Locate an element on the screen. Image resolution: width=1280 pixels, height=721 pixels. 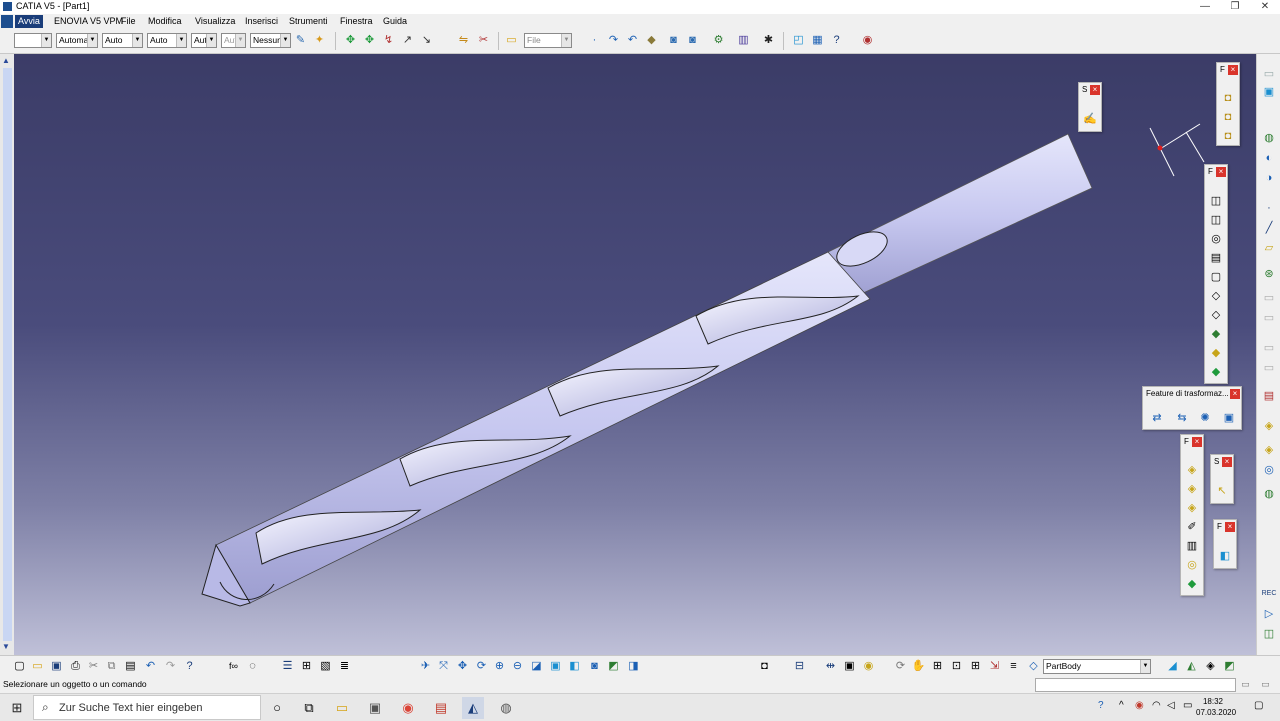
close-button: ✕ is located at coordinates (1265, 7).